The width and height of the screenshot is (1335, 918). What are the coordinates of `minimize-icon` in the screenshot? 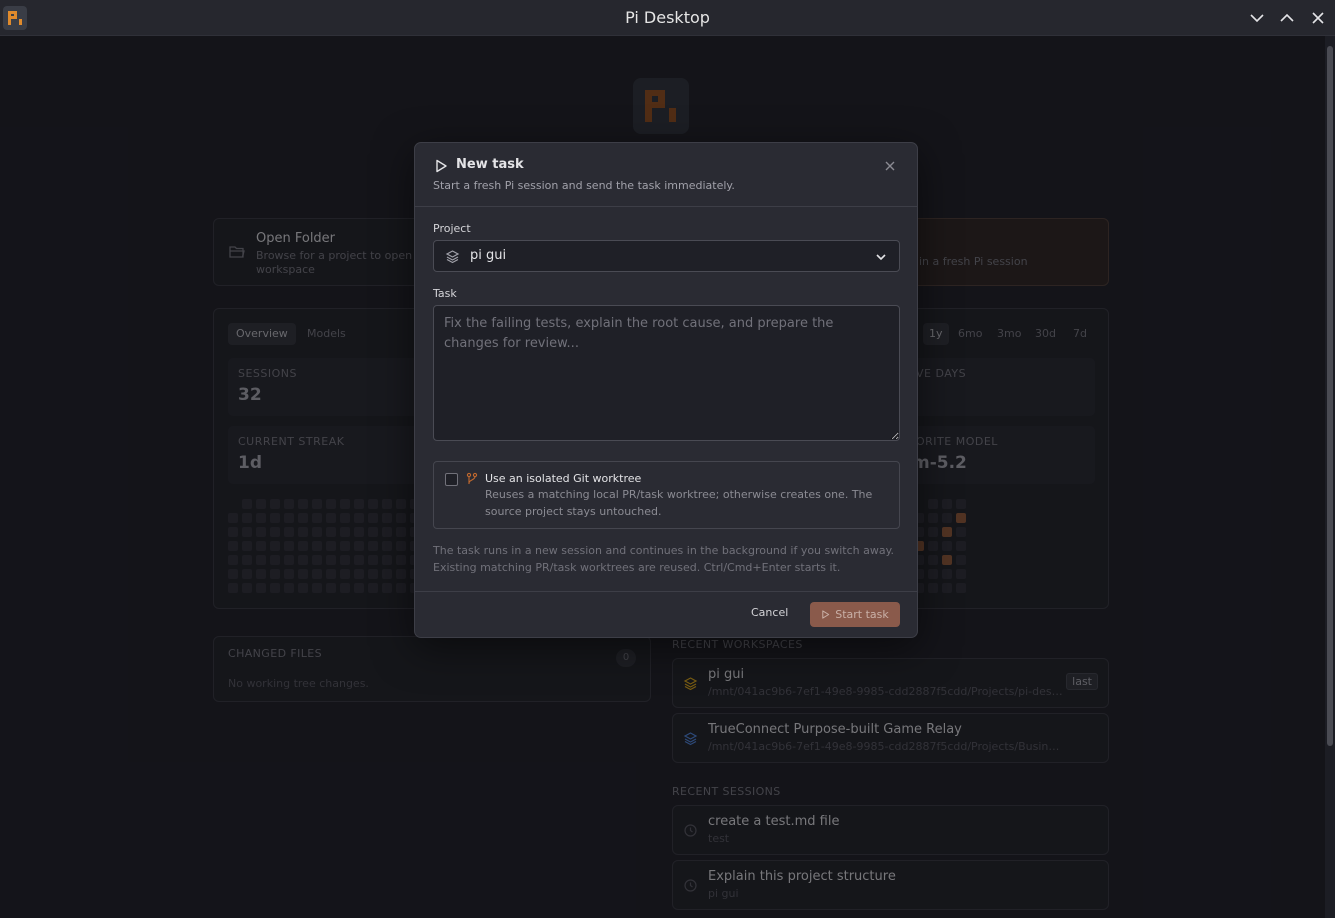 It's located at (1257, 18).